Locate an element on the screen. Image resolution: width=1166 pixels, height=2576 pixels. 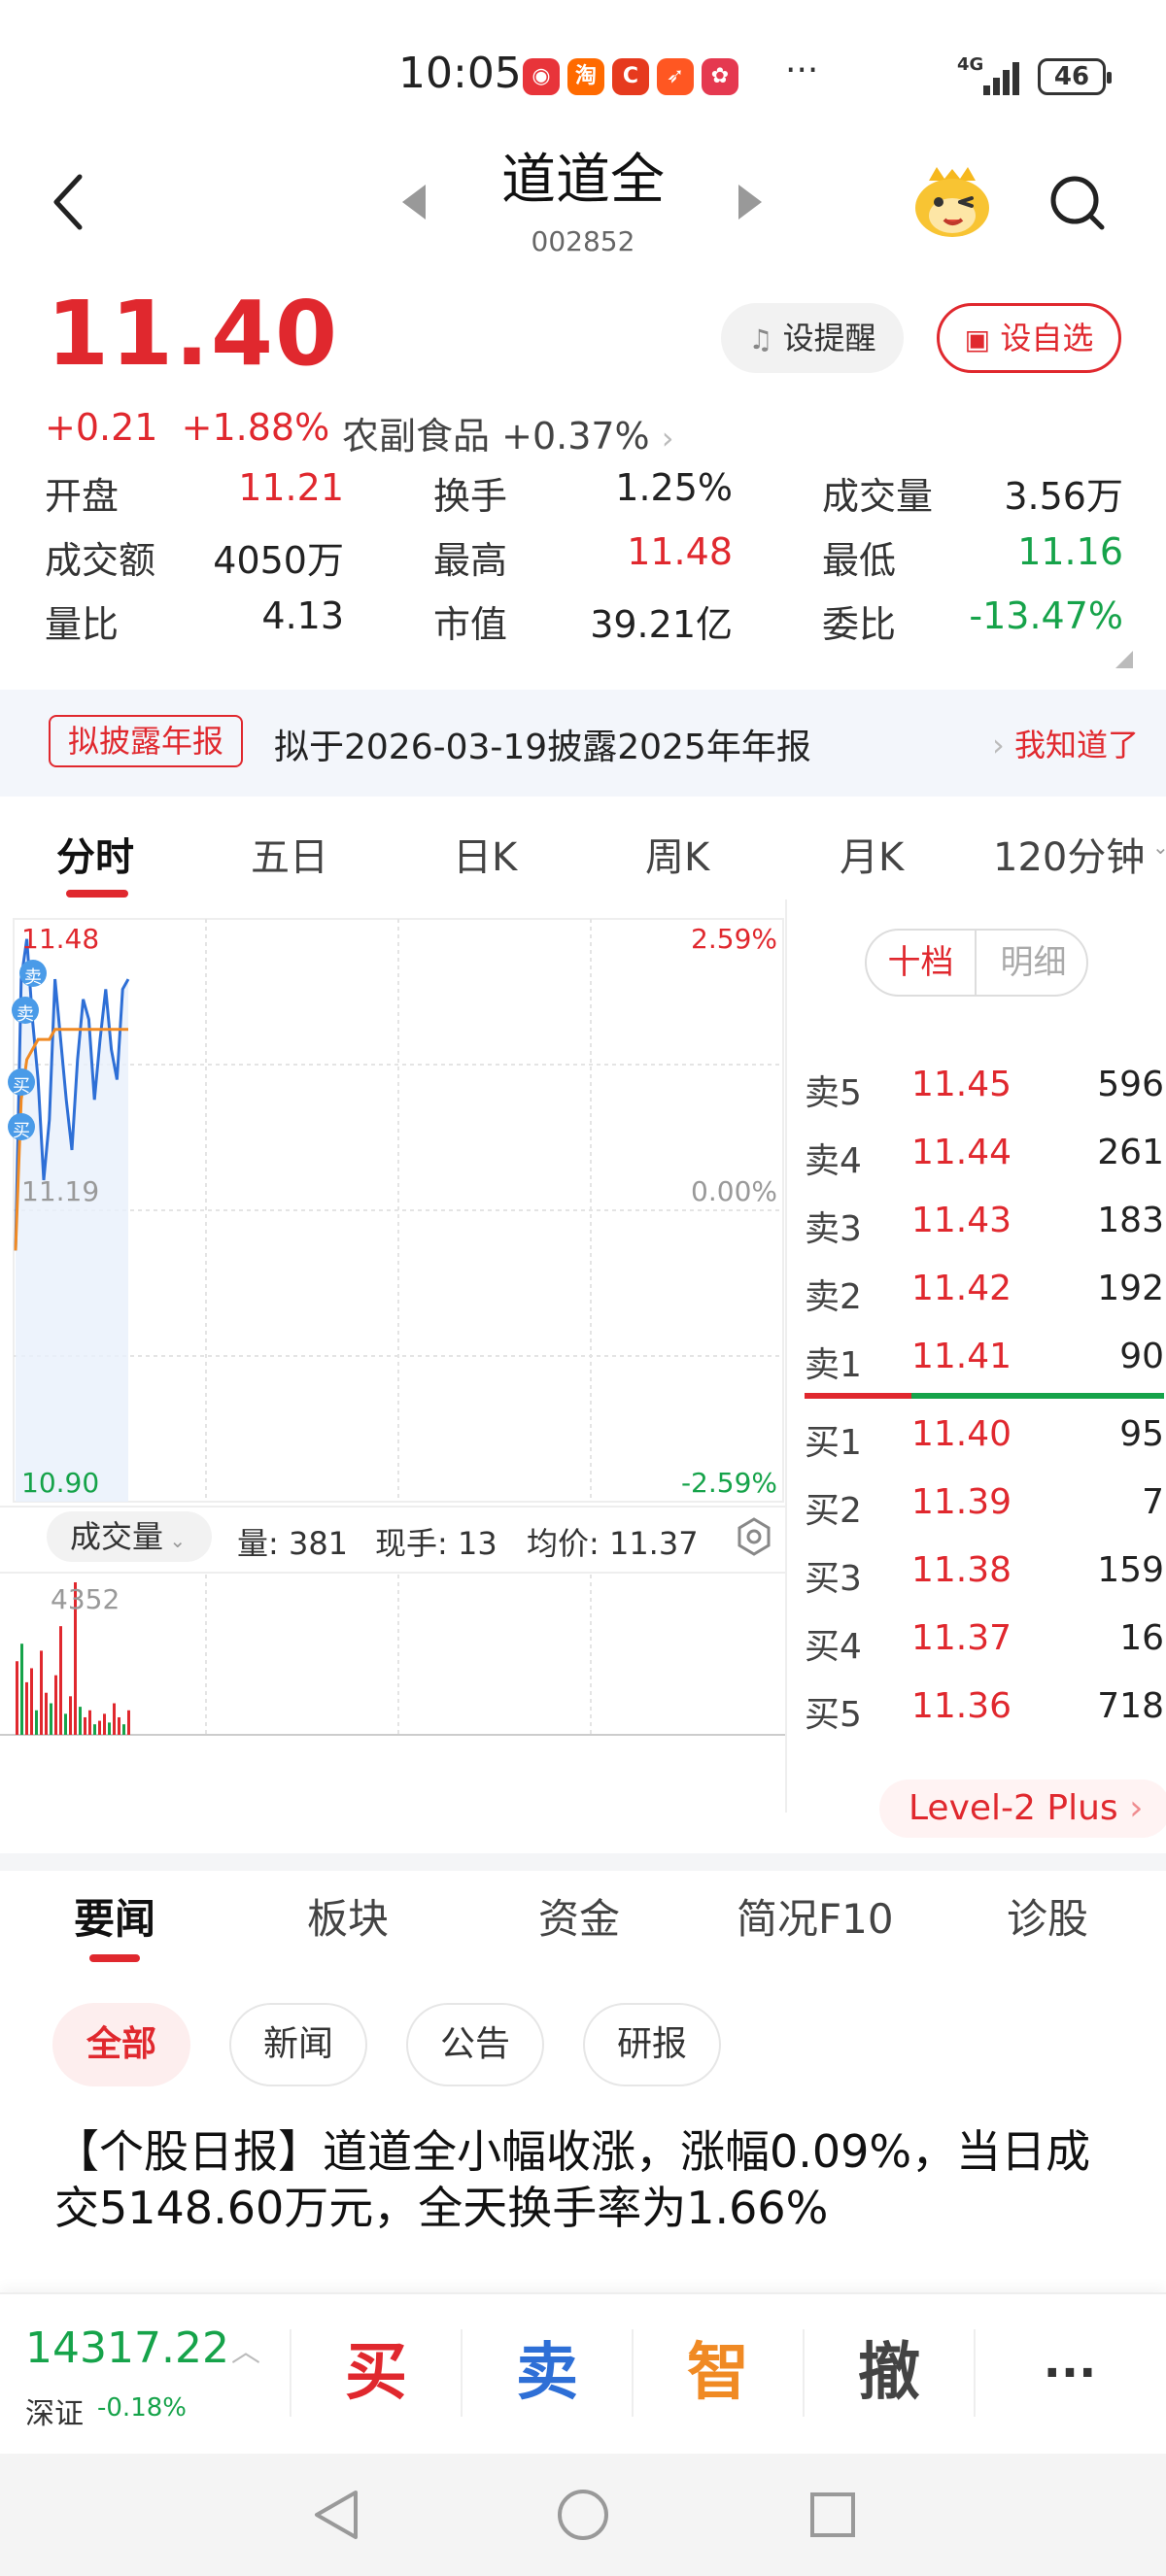
ask-row: 卖1 11.41 90 is located at coordinates (984, 1366).